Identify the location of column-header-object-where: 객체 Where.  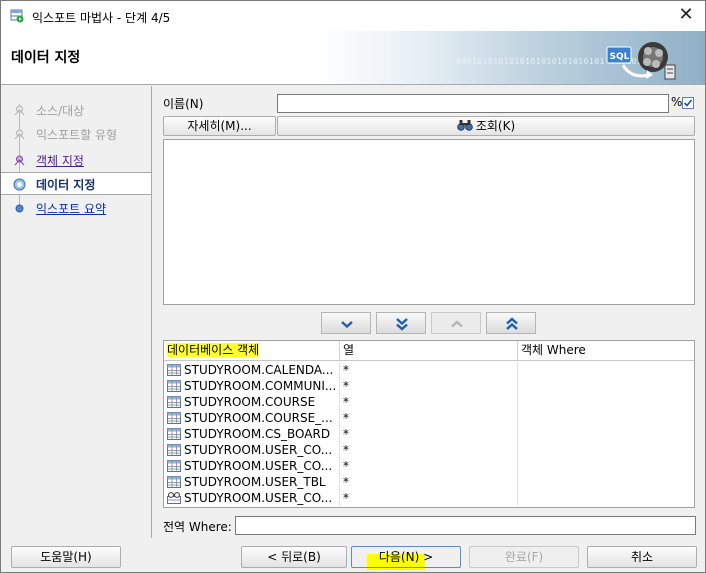
(606, 351).